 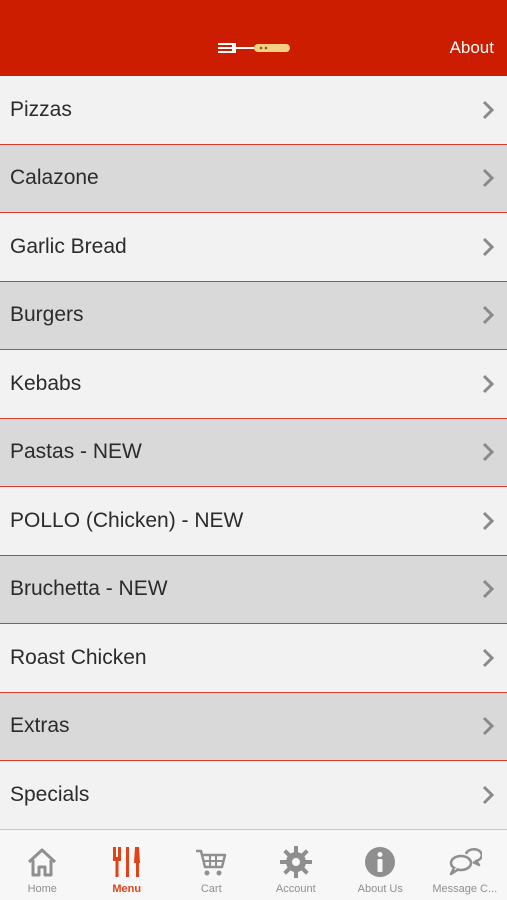 I want to click on info-icon, so click(x=380, y=862).